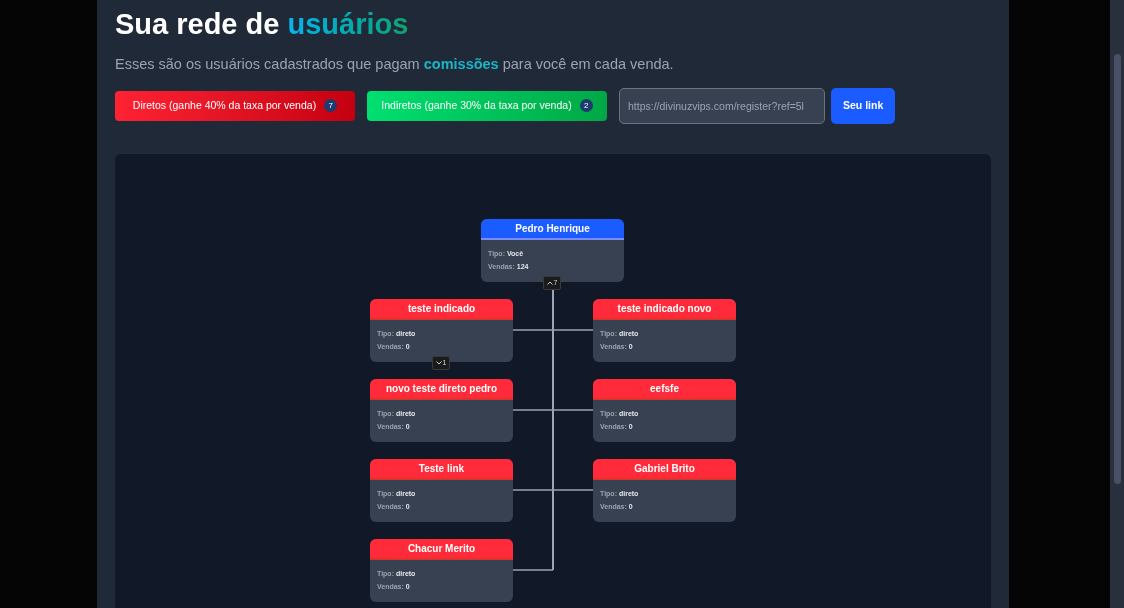 This screenshot has height=608, width=1124. What do you see at coordinates (441, 469) in the screenshot?
I see `user-name: Teste link` at bounding box center [441, 469].